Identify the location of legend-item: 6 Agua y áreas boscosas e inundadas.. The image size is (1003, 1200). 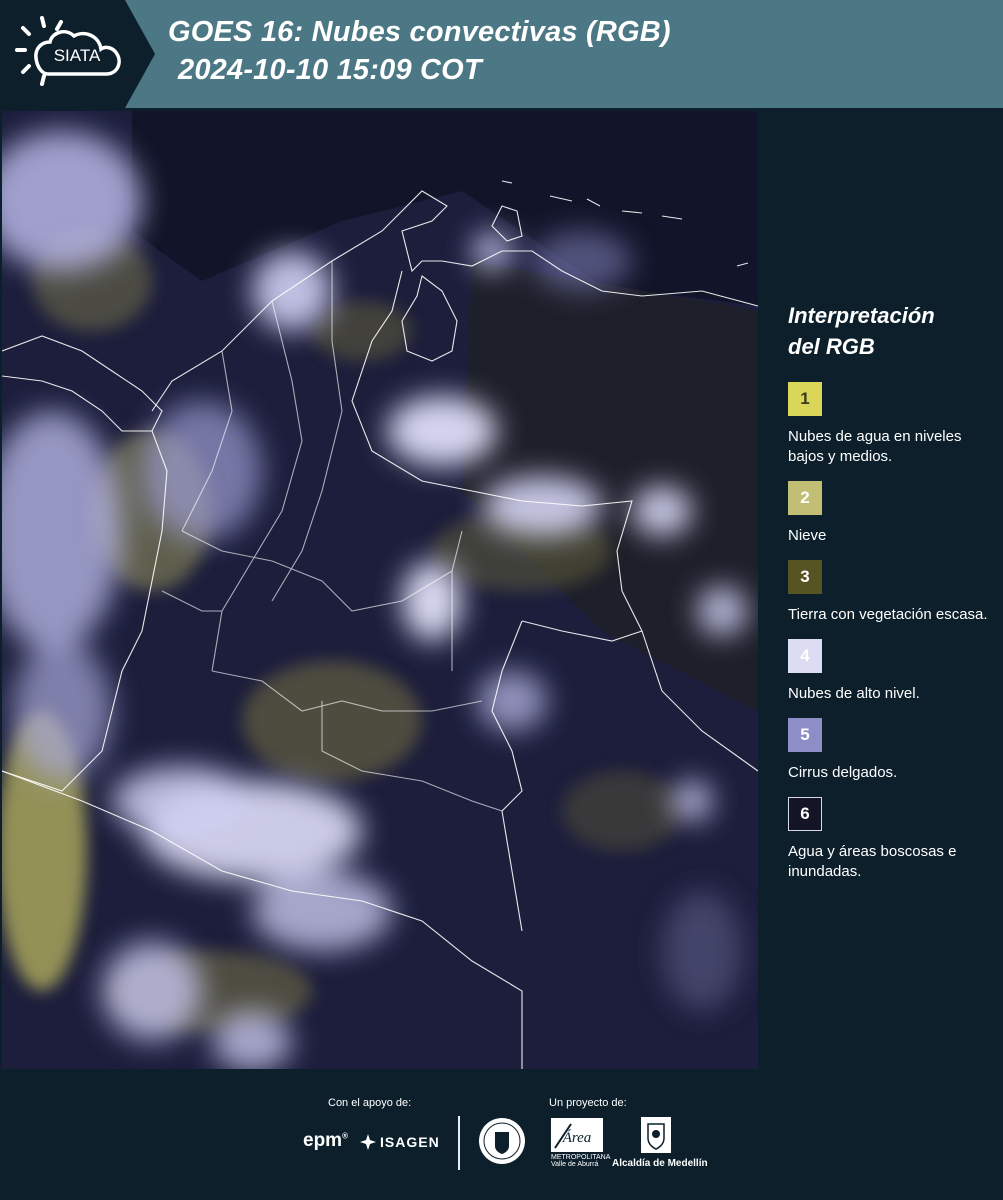
(893, 839).